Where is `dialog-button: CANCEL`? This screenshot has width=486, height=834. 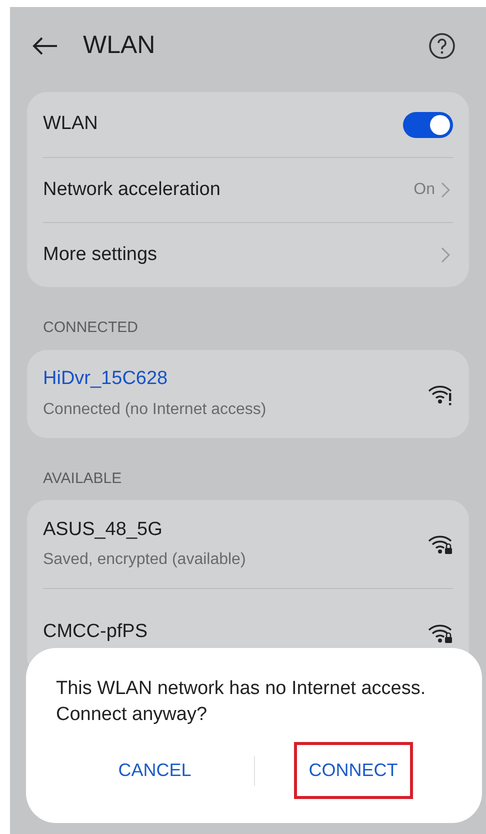 dialog-button: CANCEL is located at coordinates (154, 770).